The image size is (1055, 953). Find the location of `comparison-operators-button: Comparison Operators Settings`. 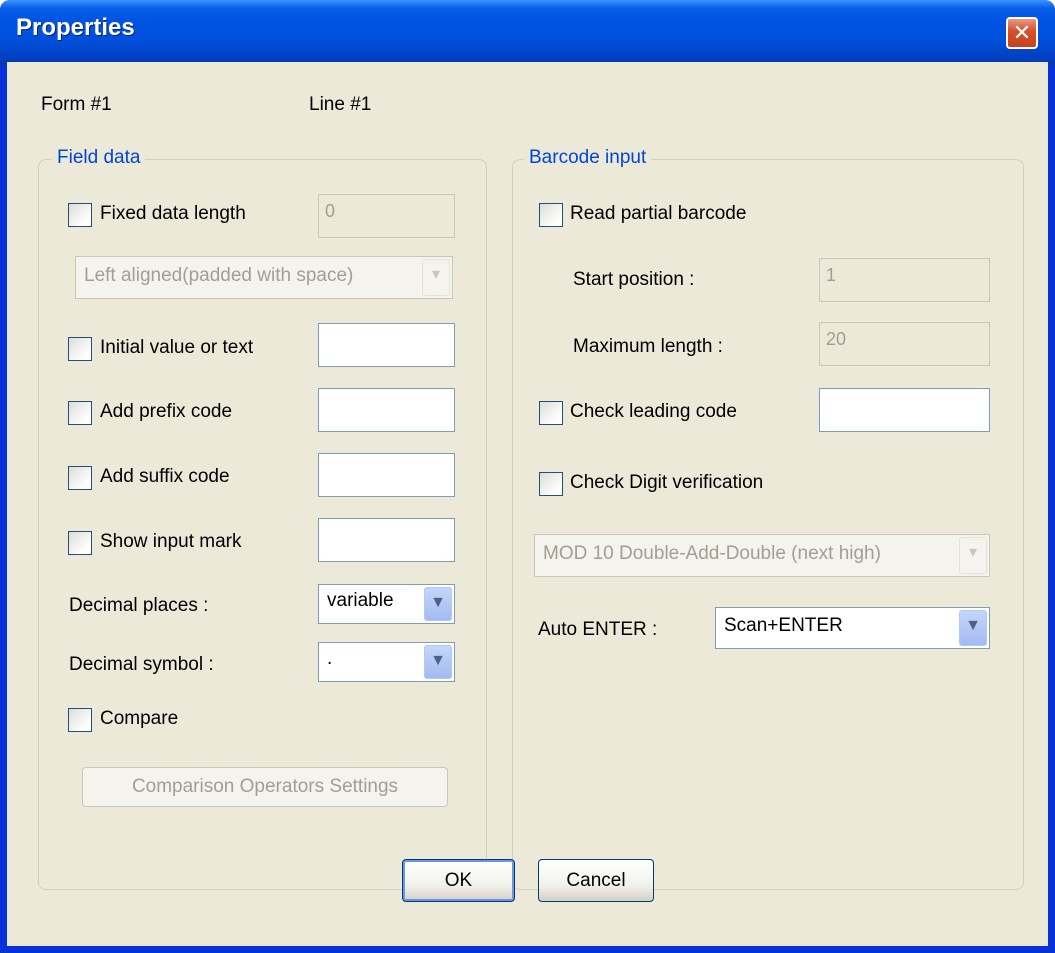

comparison-operators-button: Comparison Operators Settings is located at coordinates (265, 787).